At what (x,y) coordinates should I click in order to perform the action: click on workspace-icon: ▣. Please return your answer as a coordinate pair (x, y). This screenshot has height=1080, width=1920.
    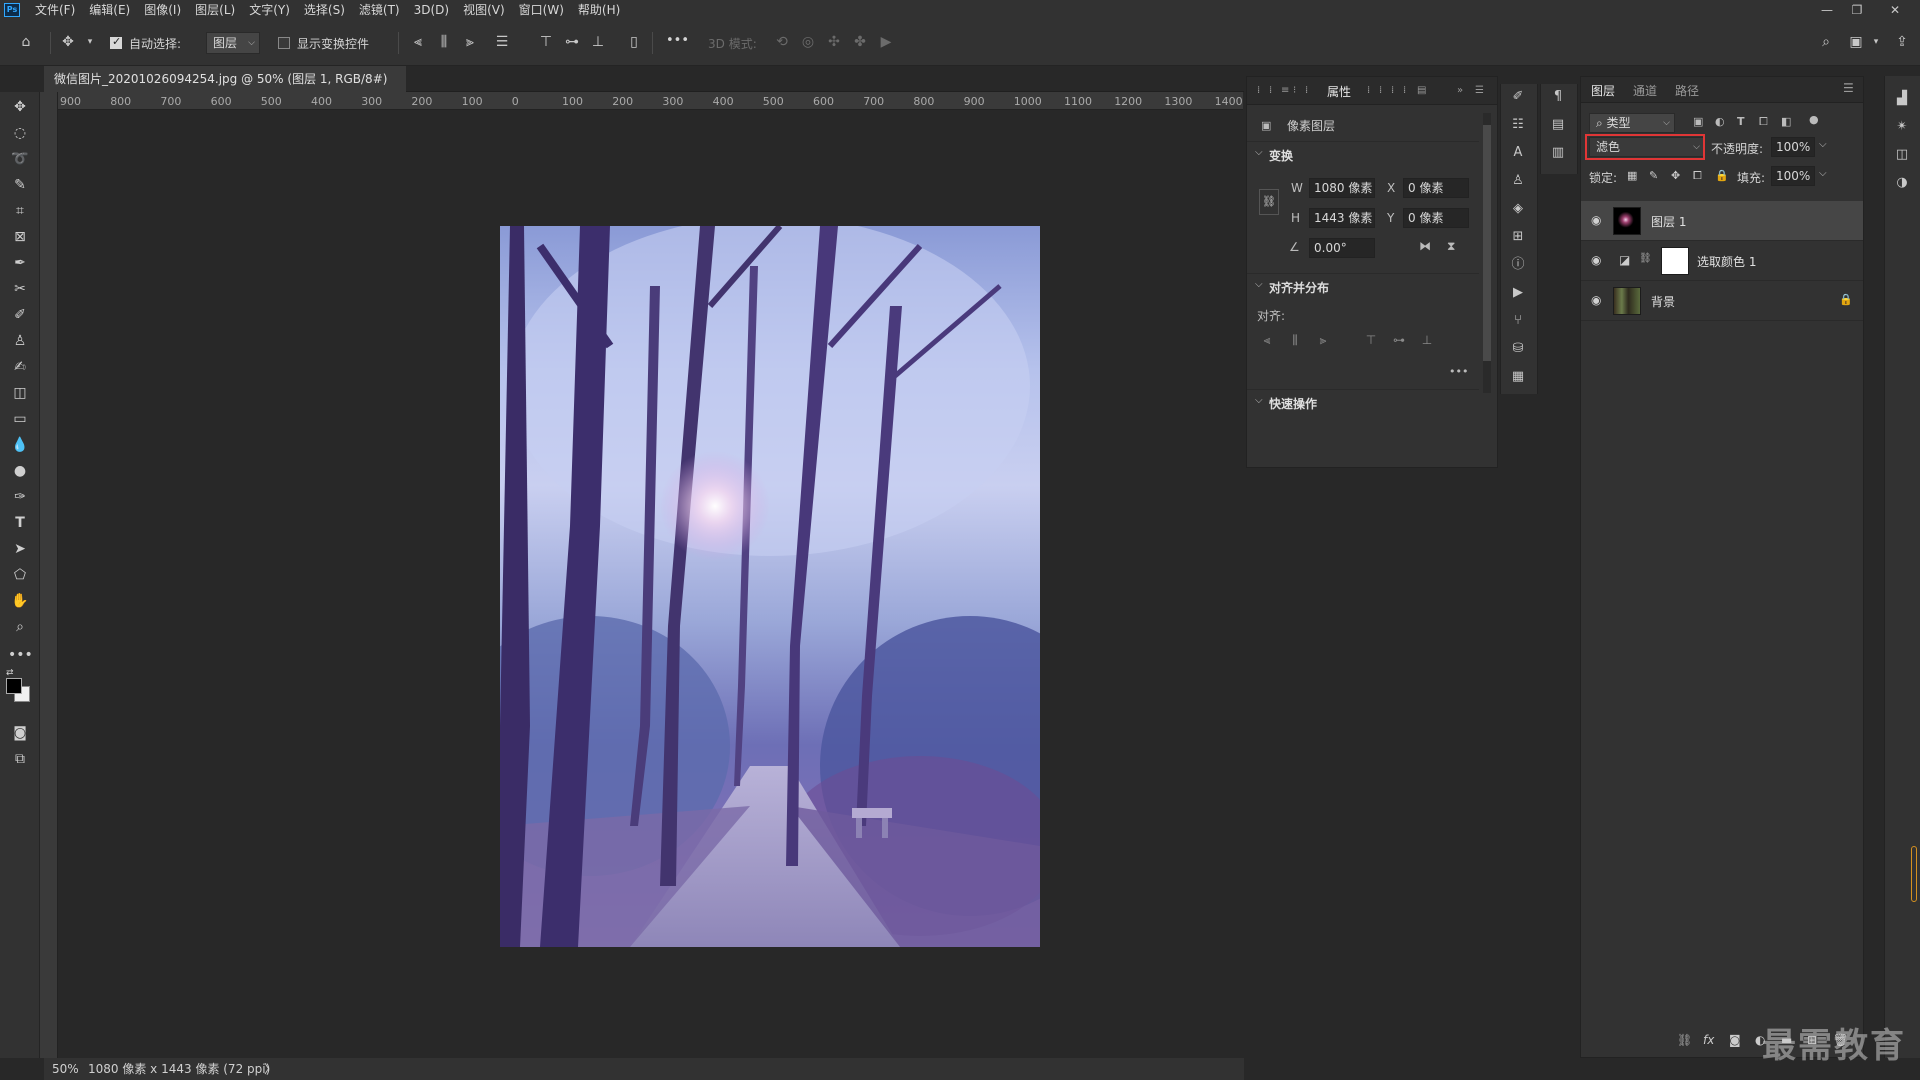
    Looking at the image, I should click on (1856, 42).